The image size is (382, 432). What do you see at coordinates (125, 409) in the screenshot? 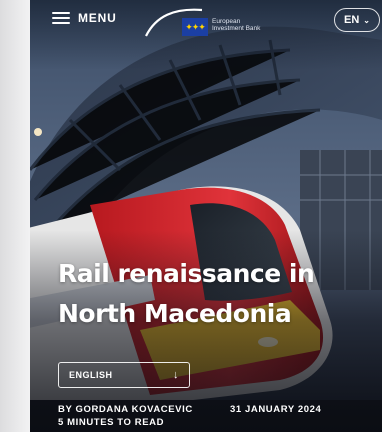
I see `author-byline: BY GORDANA KOVACEVIC` at bounding box center [125, 409].